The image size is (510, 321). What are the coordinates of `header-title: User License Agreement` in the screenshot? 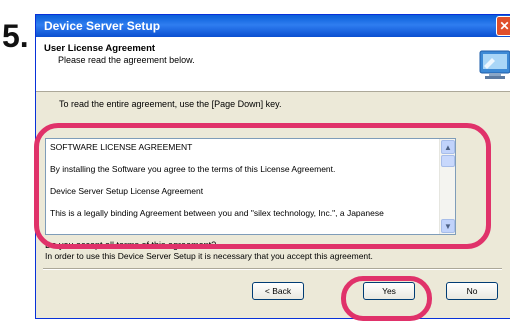 It's located at (100, 48).